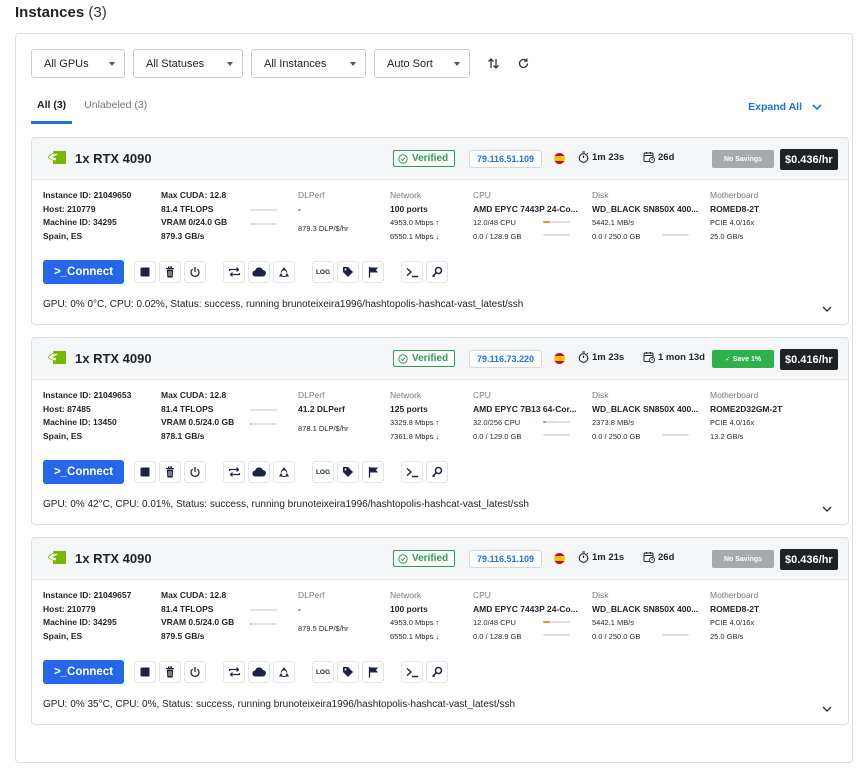 The height and width of the screenshot is (770, 866). I want to click on tab-all: All (3), so click(52, 110).